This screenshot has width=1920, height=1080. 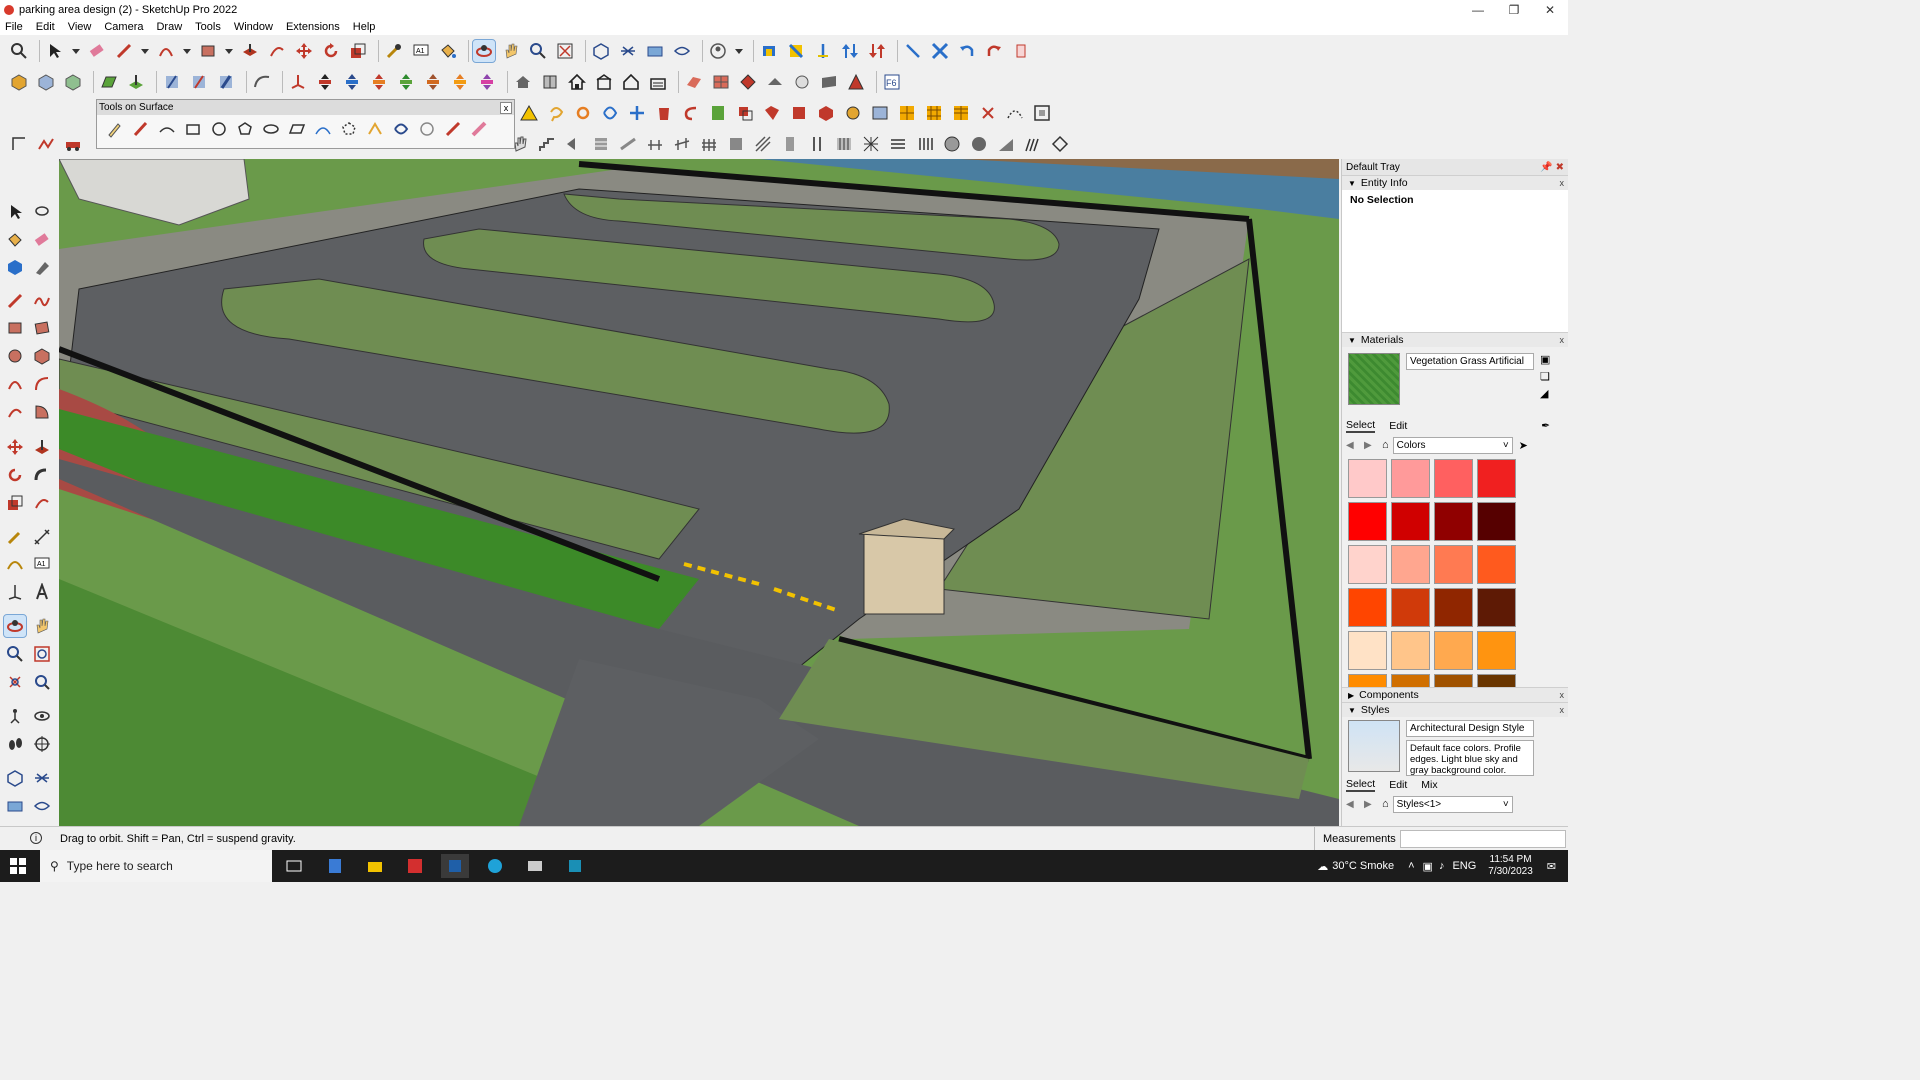 What do you see at coordinates (575, 866) in the screenshot?
I see `layout-app-icon` at bounding box center [575, 866].